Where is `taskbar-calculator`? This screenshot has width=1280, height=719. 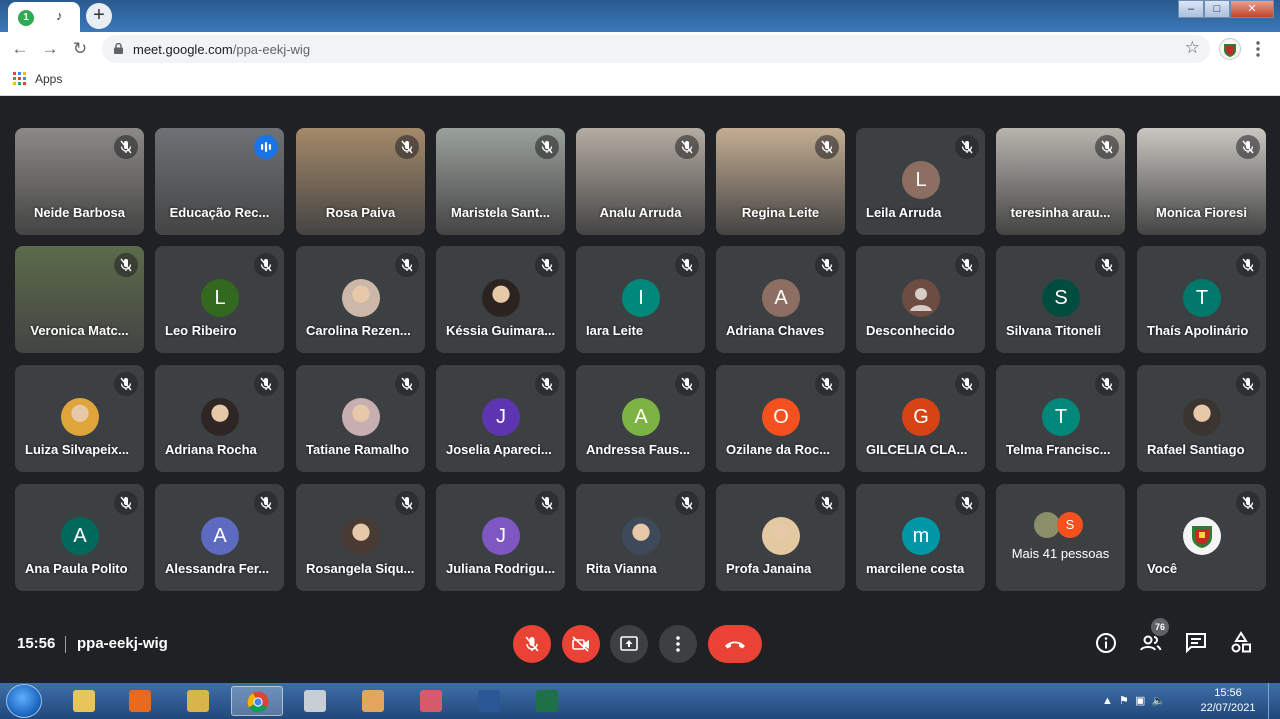
taskbar-calculator is located at coordinates (315, 701).